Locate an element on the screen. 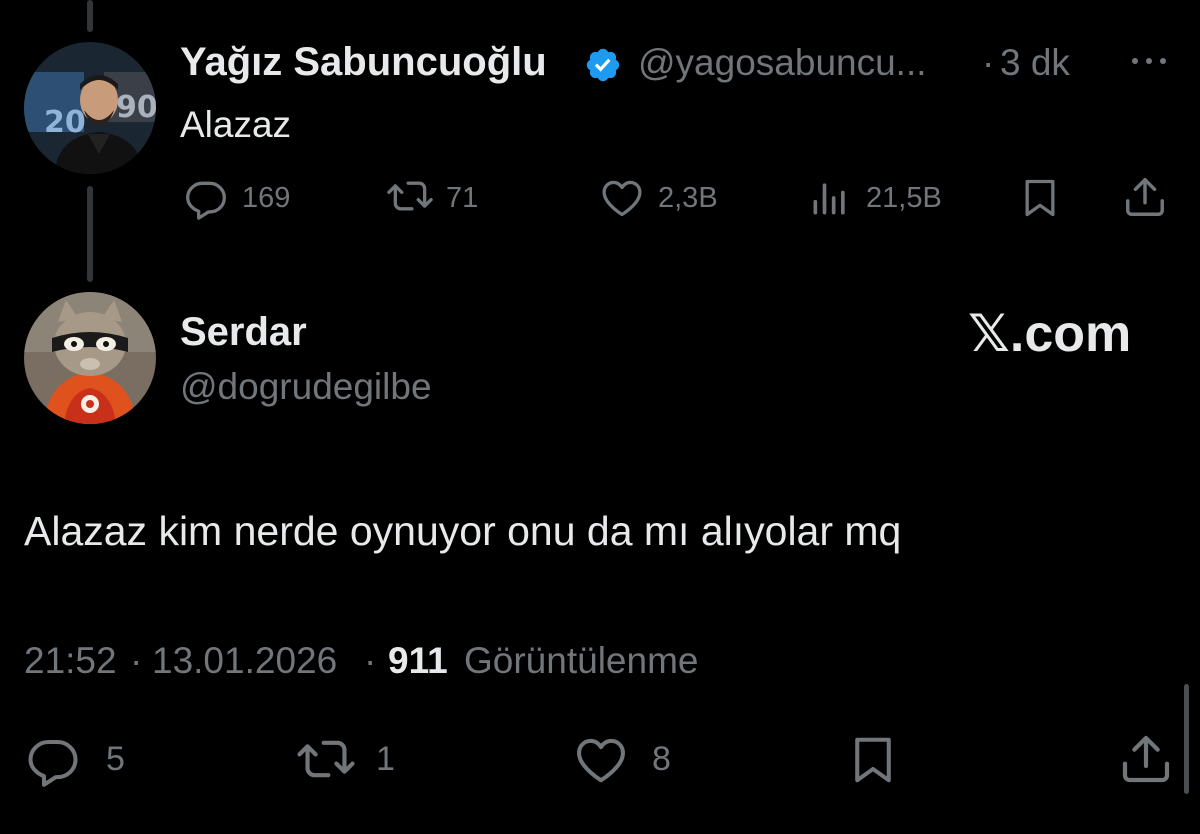 The height and width of the screenshot is (834, 1200). parent-like-count: 2,3B is located at coordinates (688, 198).